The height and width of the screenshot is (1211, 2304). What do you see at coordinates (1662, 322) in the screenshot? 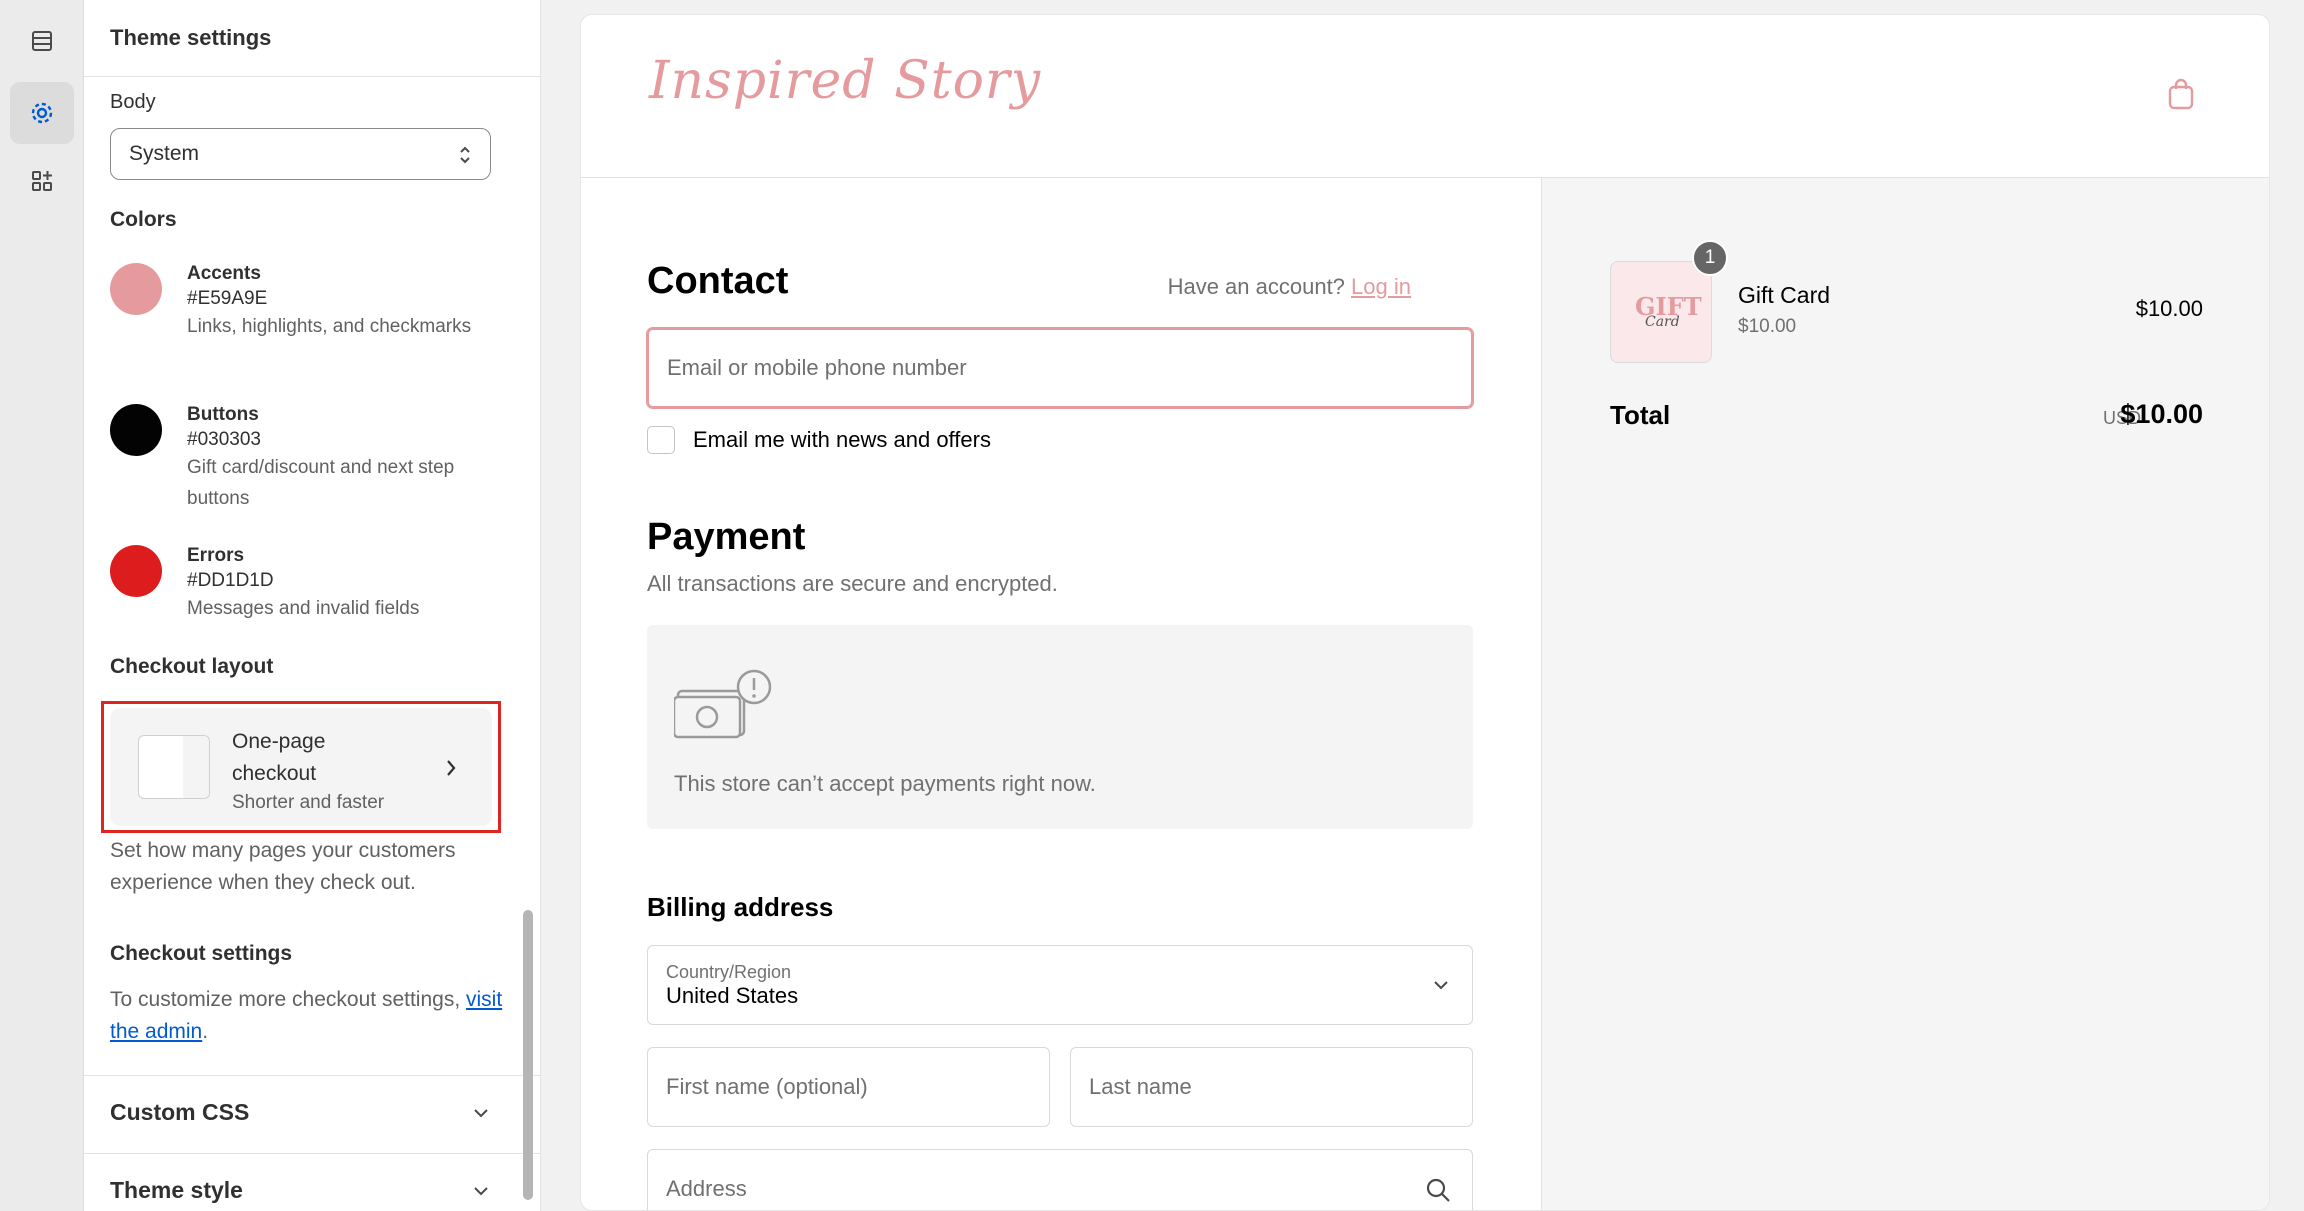
I see `gift-thumbnail-script: Card` at bounding box center [1662, 322].